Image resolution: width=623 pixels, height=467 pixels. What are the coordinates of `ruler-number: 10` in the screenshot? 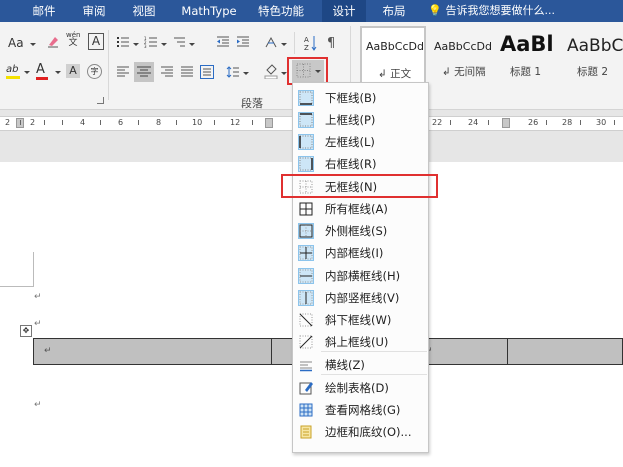 It's located at (197, 122).